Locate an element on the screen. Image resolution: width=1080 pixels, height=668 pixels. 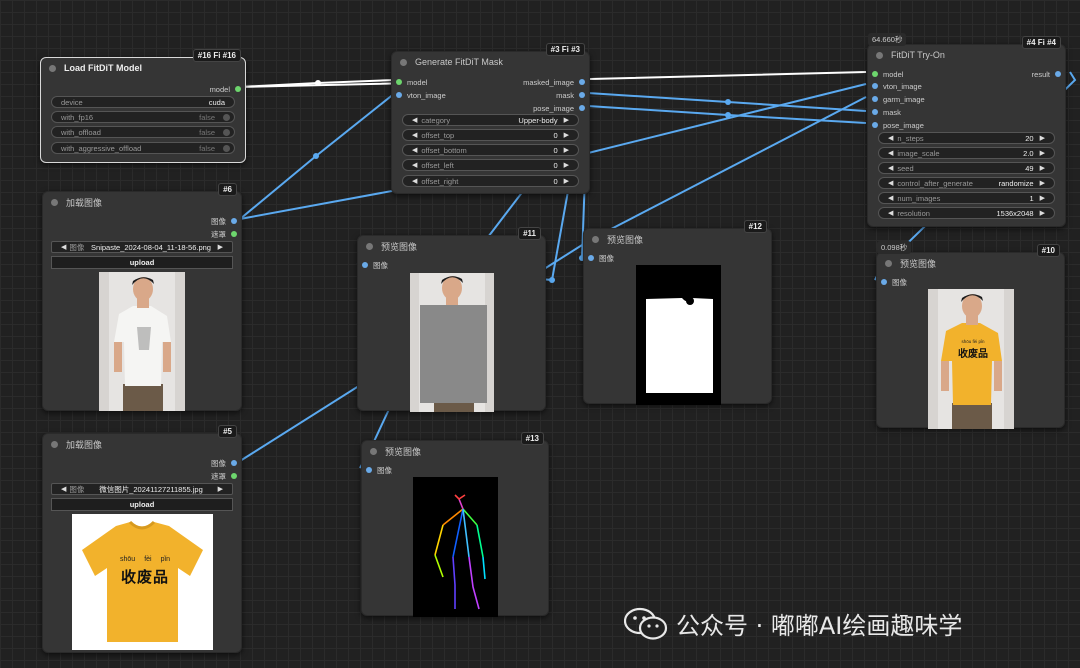
seed-number: ◀ seed 49 ▶ is located at coordinates (966, 168).